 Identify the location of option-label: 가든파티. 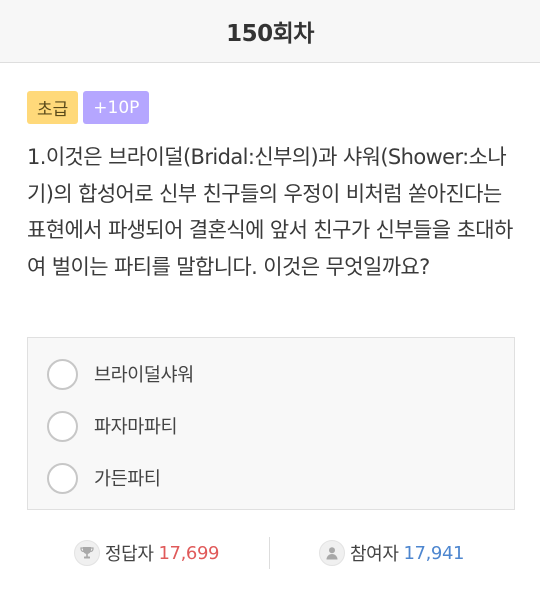
(127, 479).